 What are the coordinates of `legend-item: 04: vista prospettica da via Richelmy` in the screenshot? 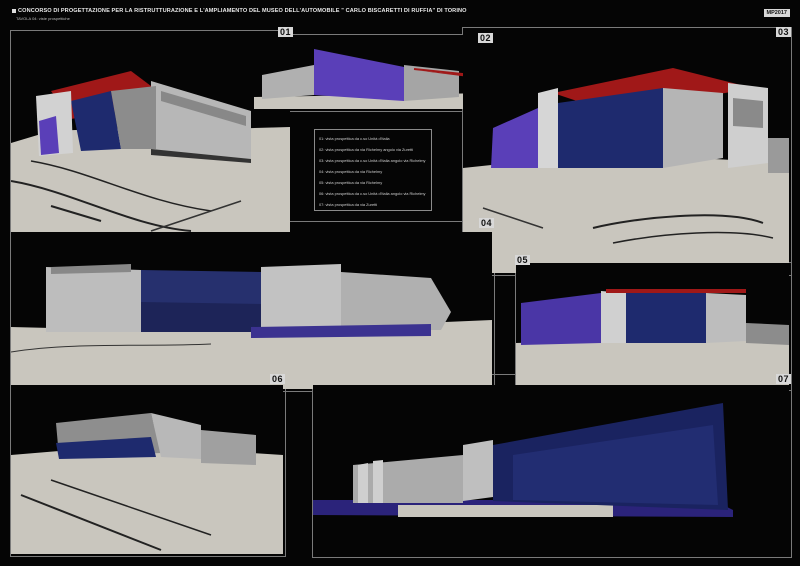 It's located at (351, 171).